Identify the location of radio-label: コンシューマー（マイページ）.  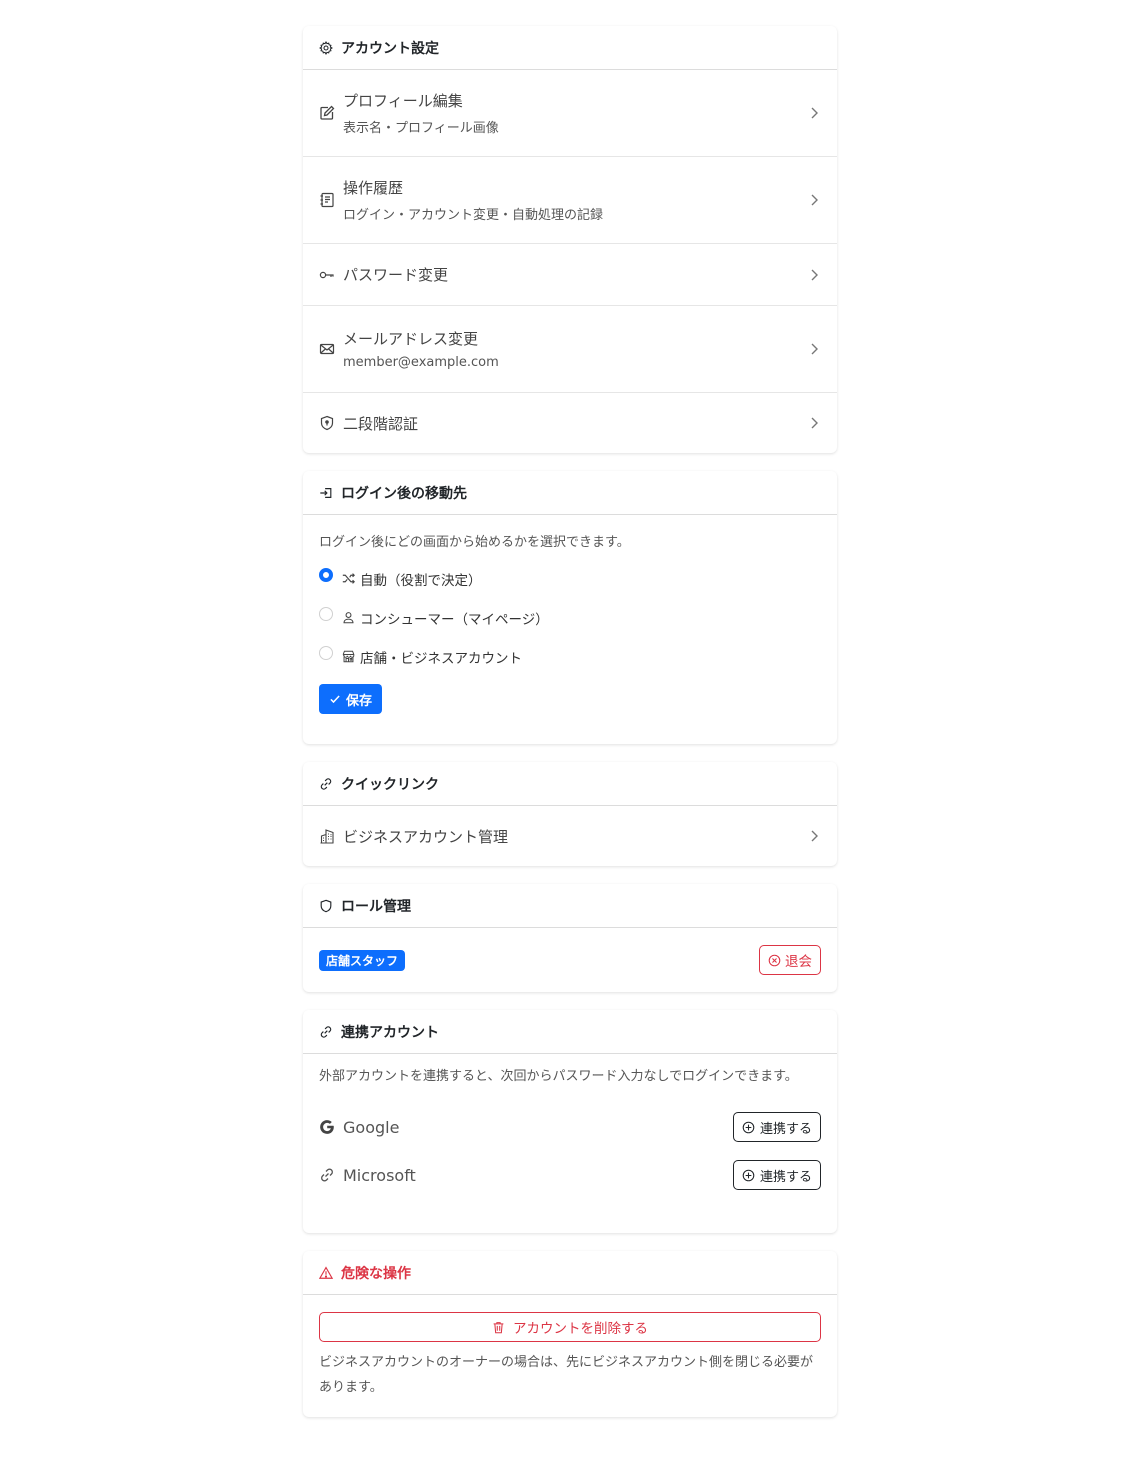
(454, 619).